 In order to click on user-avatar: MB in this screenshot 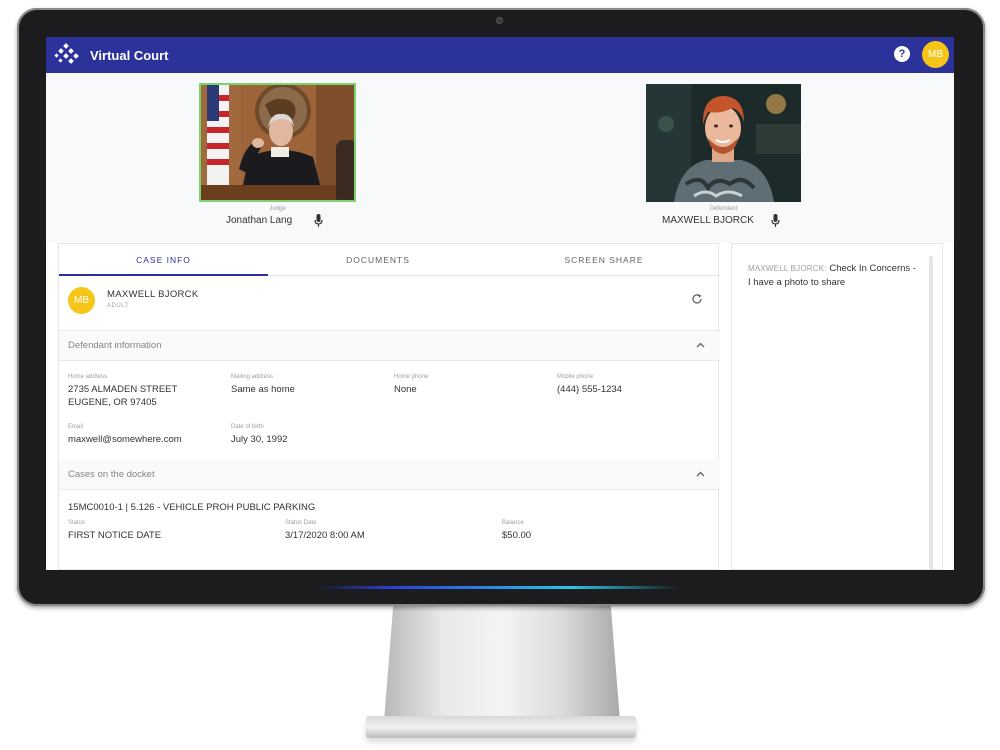, I will do `click(935, 54)`.